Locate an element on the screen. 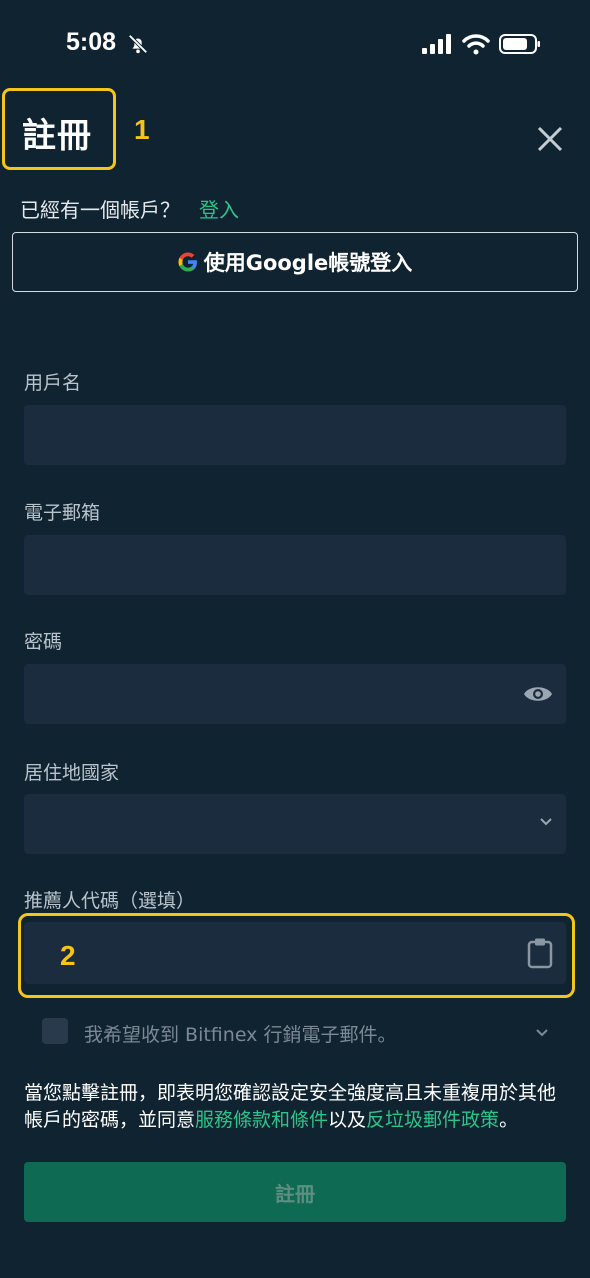  annotation-marker-2: 2 is located at coordinates (68, 955).